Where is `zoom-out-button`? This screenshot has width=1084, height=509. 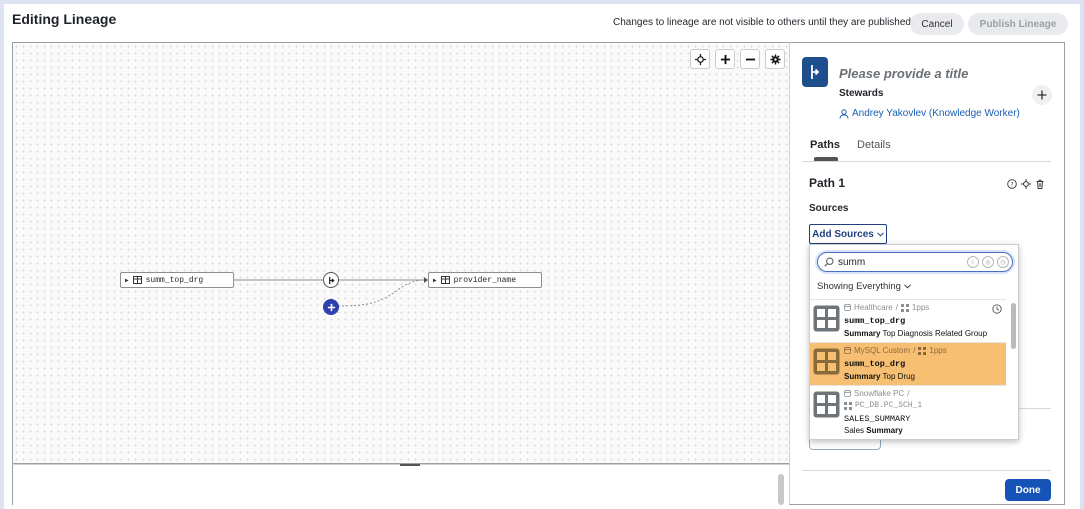 zoom-out-button is located at coordinates (750, 59).